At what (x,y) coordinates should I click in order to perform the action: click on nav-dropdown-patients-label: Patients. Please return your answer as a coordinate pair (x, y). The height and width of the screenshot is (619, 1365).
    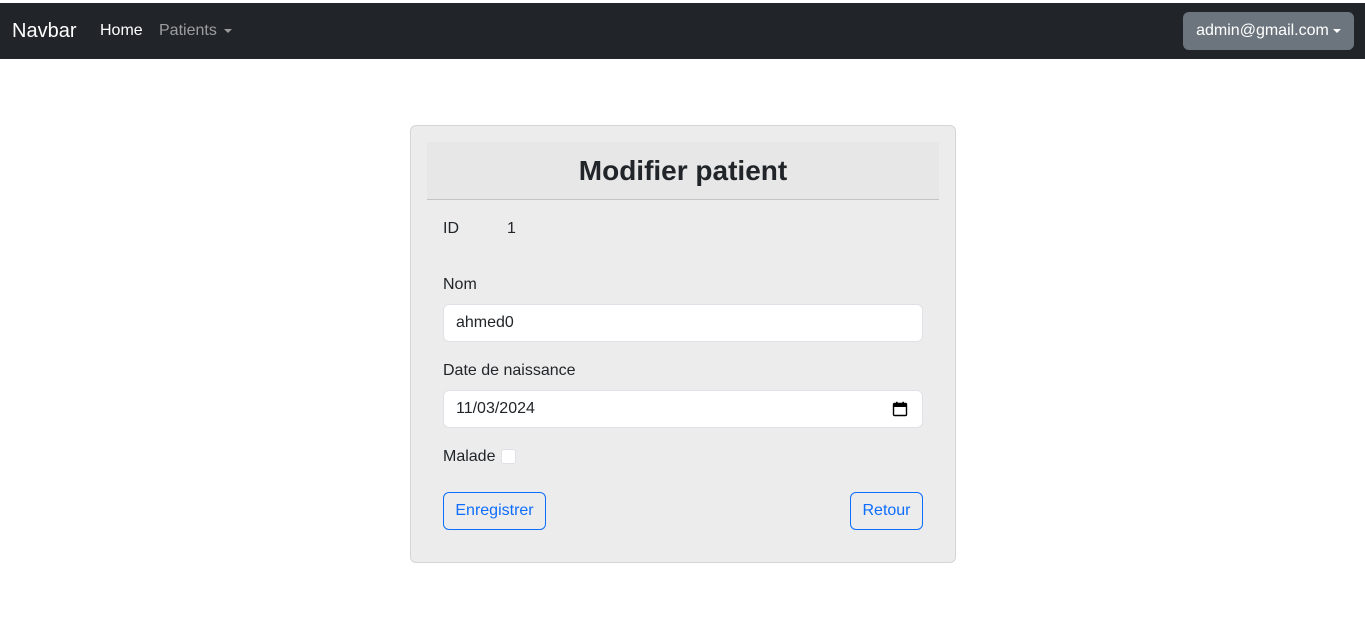
    Looking at the image, I should click on (188, 30).